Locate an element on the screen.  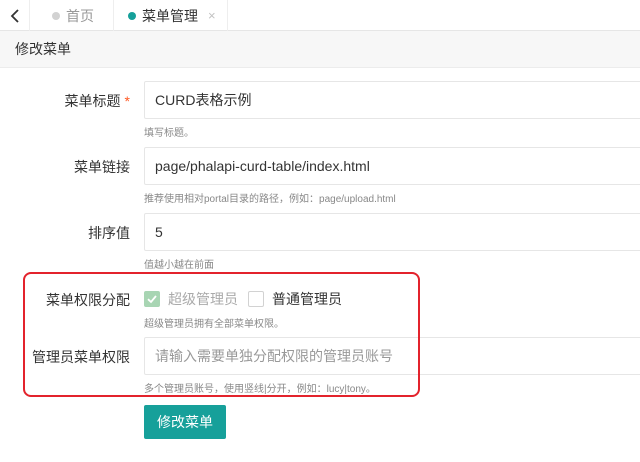
back-button is located at coordinates (15, 15).